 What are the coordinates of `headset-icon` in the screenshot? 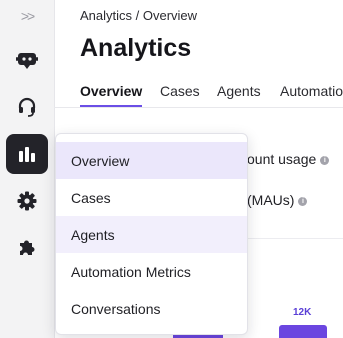 It's located at (27, 107).